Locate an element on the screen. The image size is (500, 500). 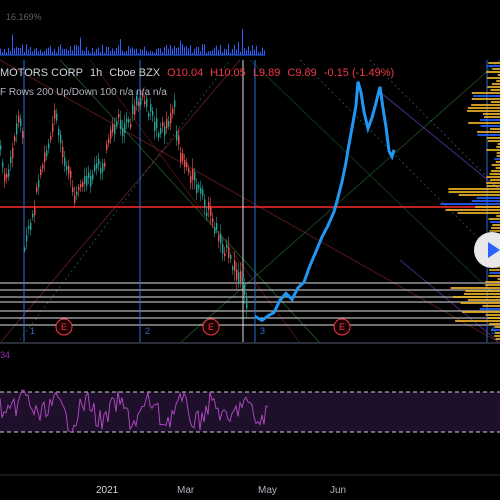
session-label-1: 1 is located at coordinates (32, 331).